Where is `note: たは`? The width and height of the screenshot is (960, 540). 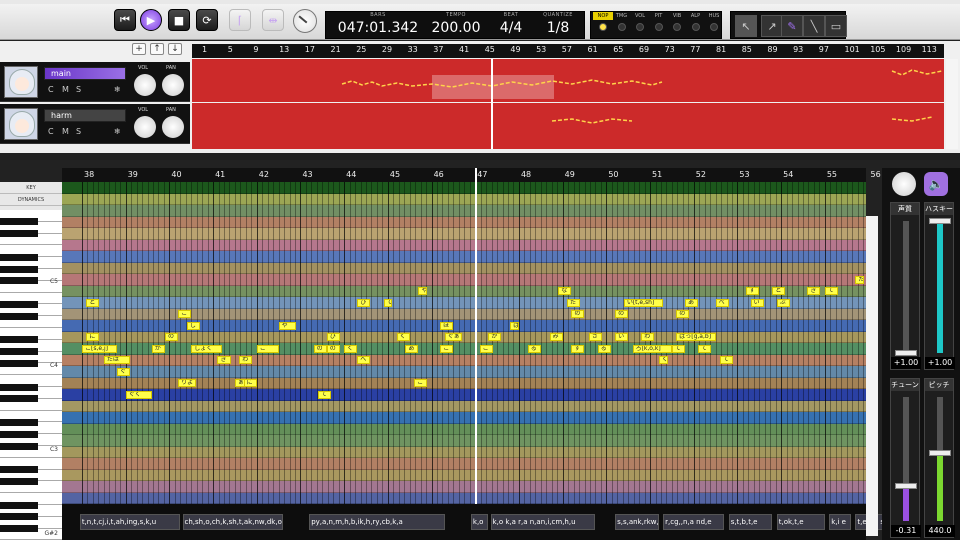
note: たは is located at coordinates (117, 360).